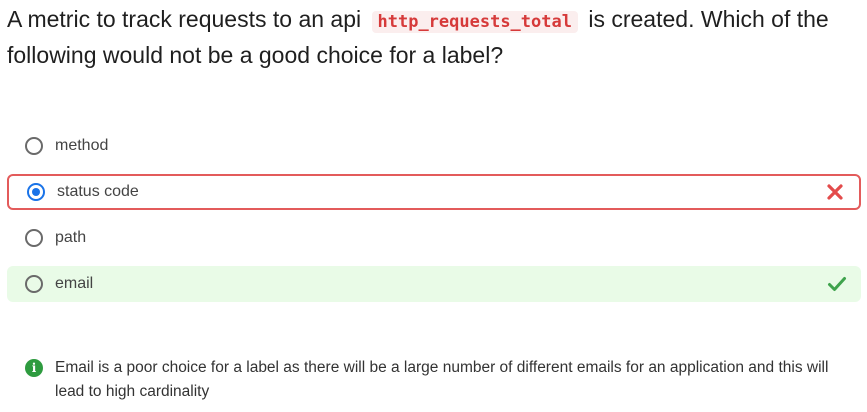 This screenshot has width=867, height=412. What do you see at coordinates (434, 192) in the screenshot?
I see `option-status-code: status code` at bounding box center [434, 192].